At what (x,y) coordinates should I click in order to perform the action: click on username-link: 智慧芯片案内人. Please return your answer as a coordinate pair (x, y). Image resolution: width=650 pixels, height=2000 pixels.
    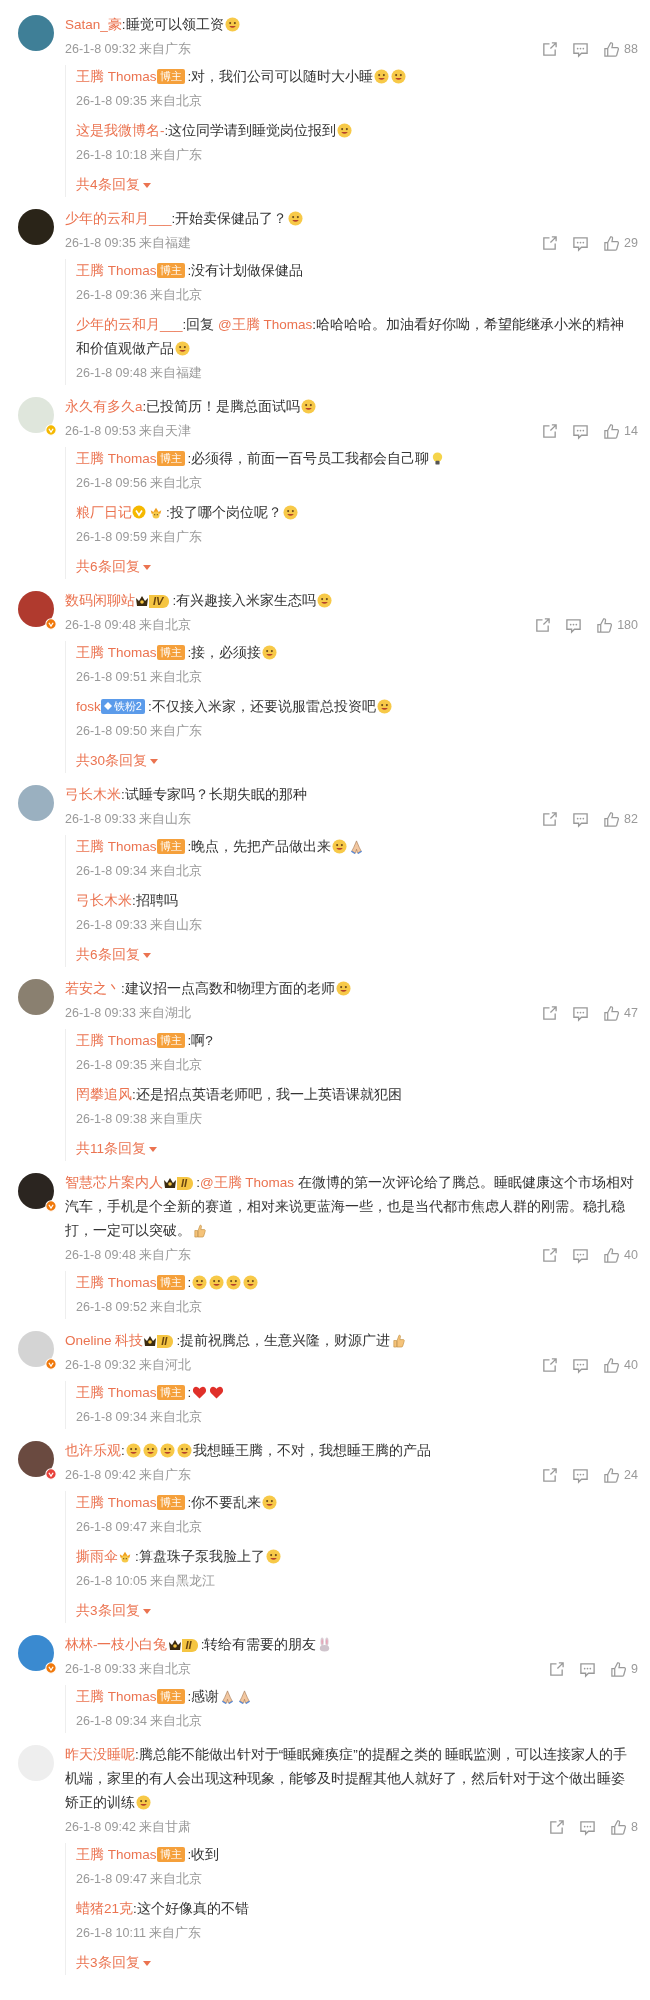
    Looking at the image, I should click on (114, 1182).